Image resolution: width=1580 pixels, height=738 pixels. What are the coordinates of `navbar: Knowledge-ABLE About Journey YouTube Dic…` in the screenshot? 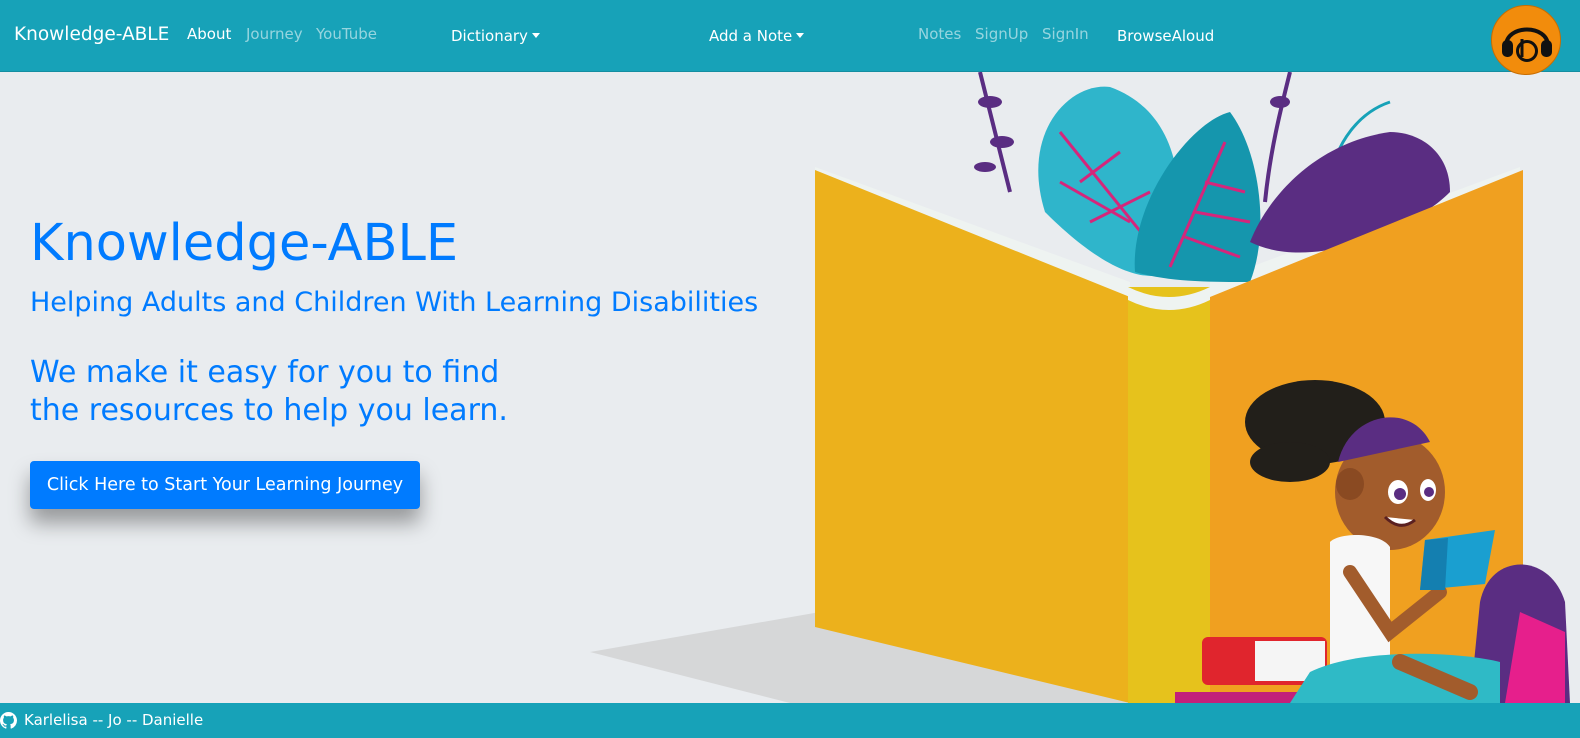 It's located at (790, 37).